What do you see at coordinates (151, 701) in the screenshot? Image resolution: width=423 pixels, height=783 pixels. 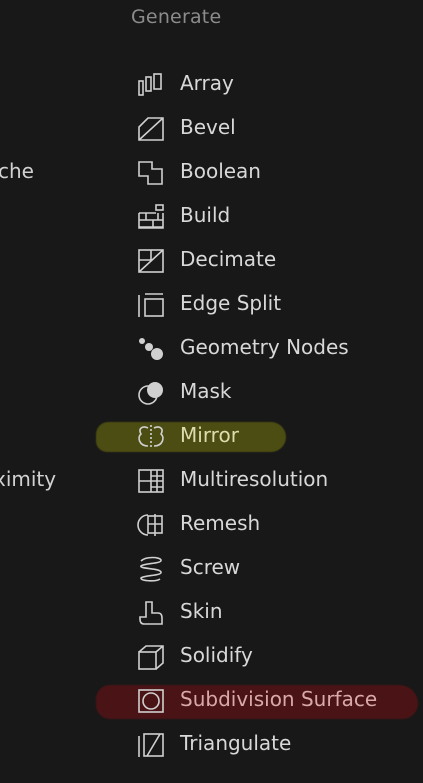 I see `subdivision-surface-icon` at bounding box center [151, 701].